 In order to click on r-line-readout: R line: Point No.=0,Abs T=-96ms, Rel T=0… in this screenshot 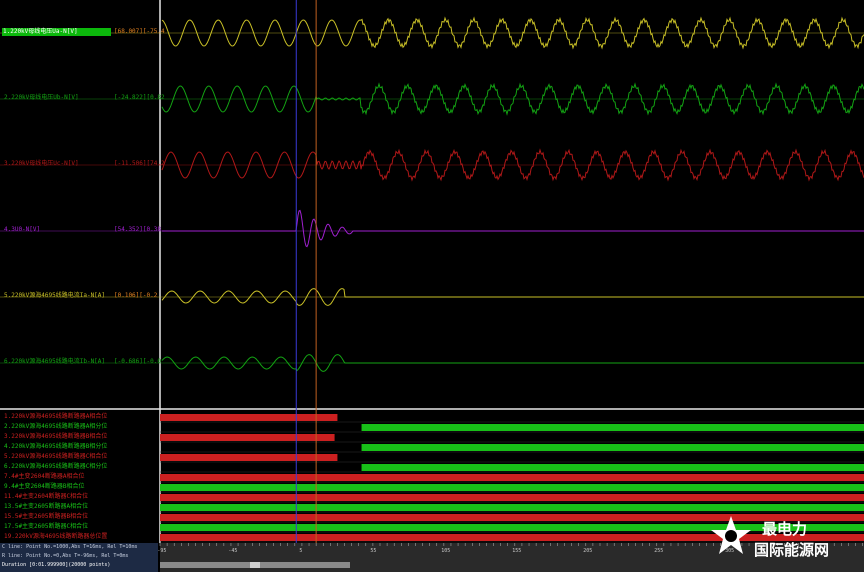, I will do `click(65, 556)`.